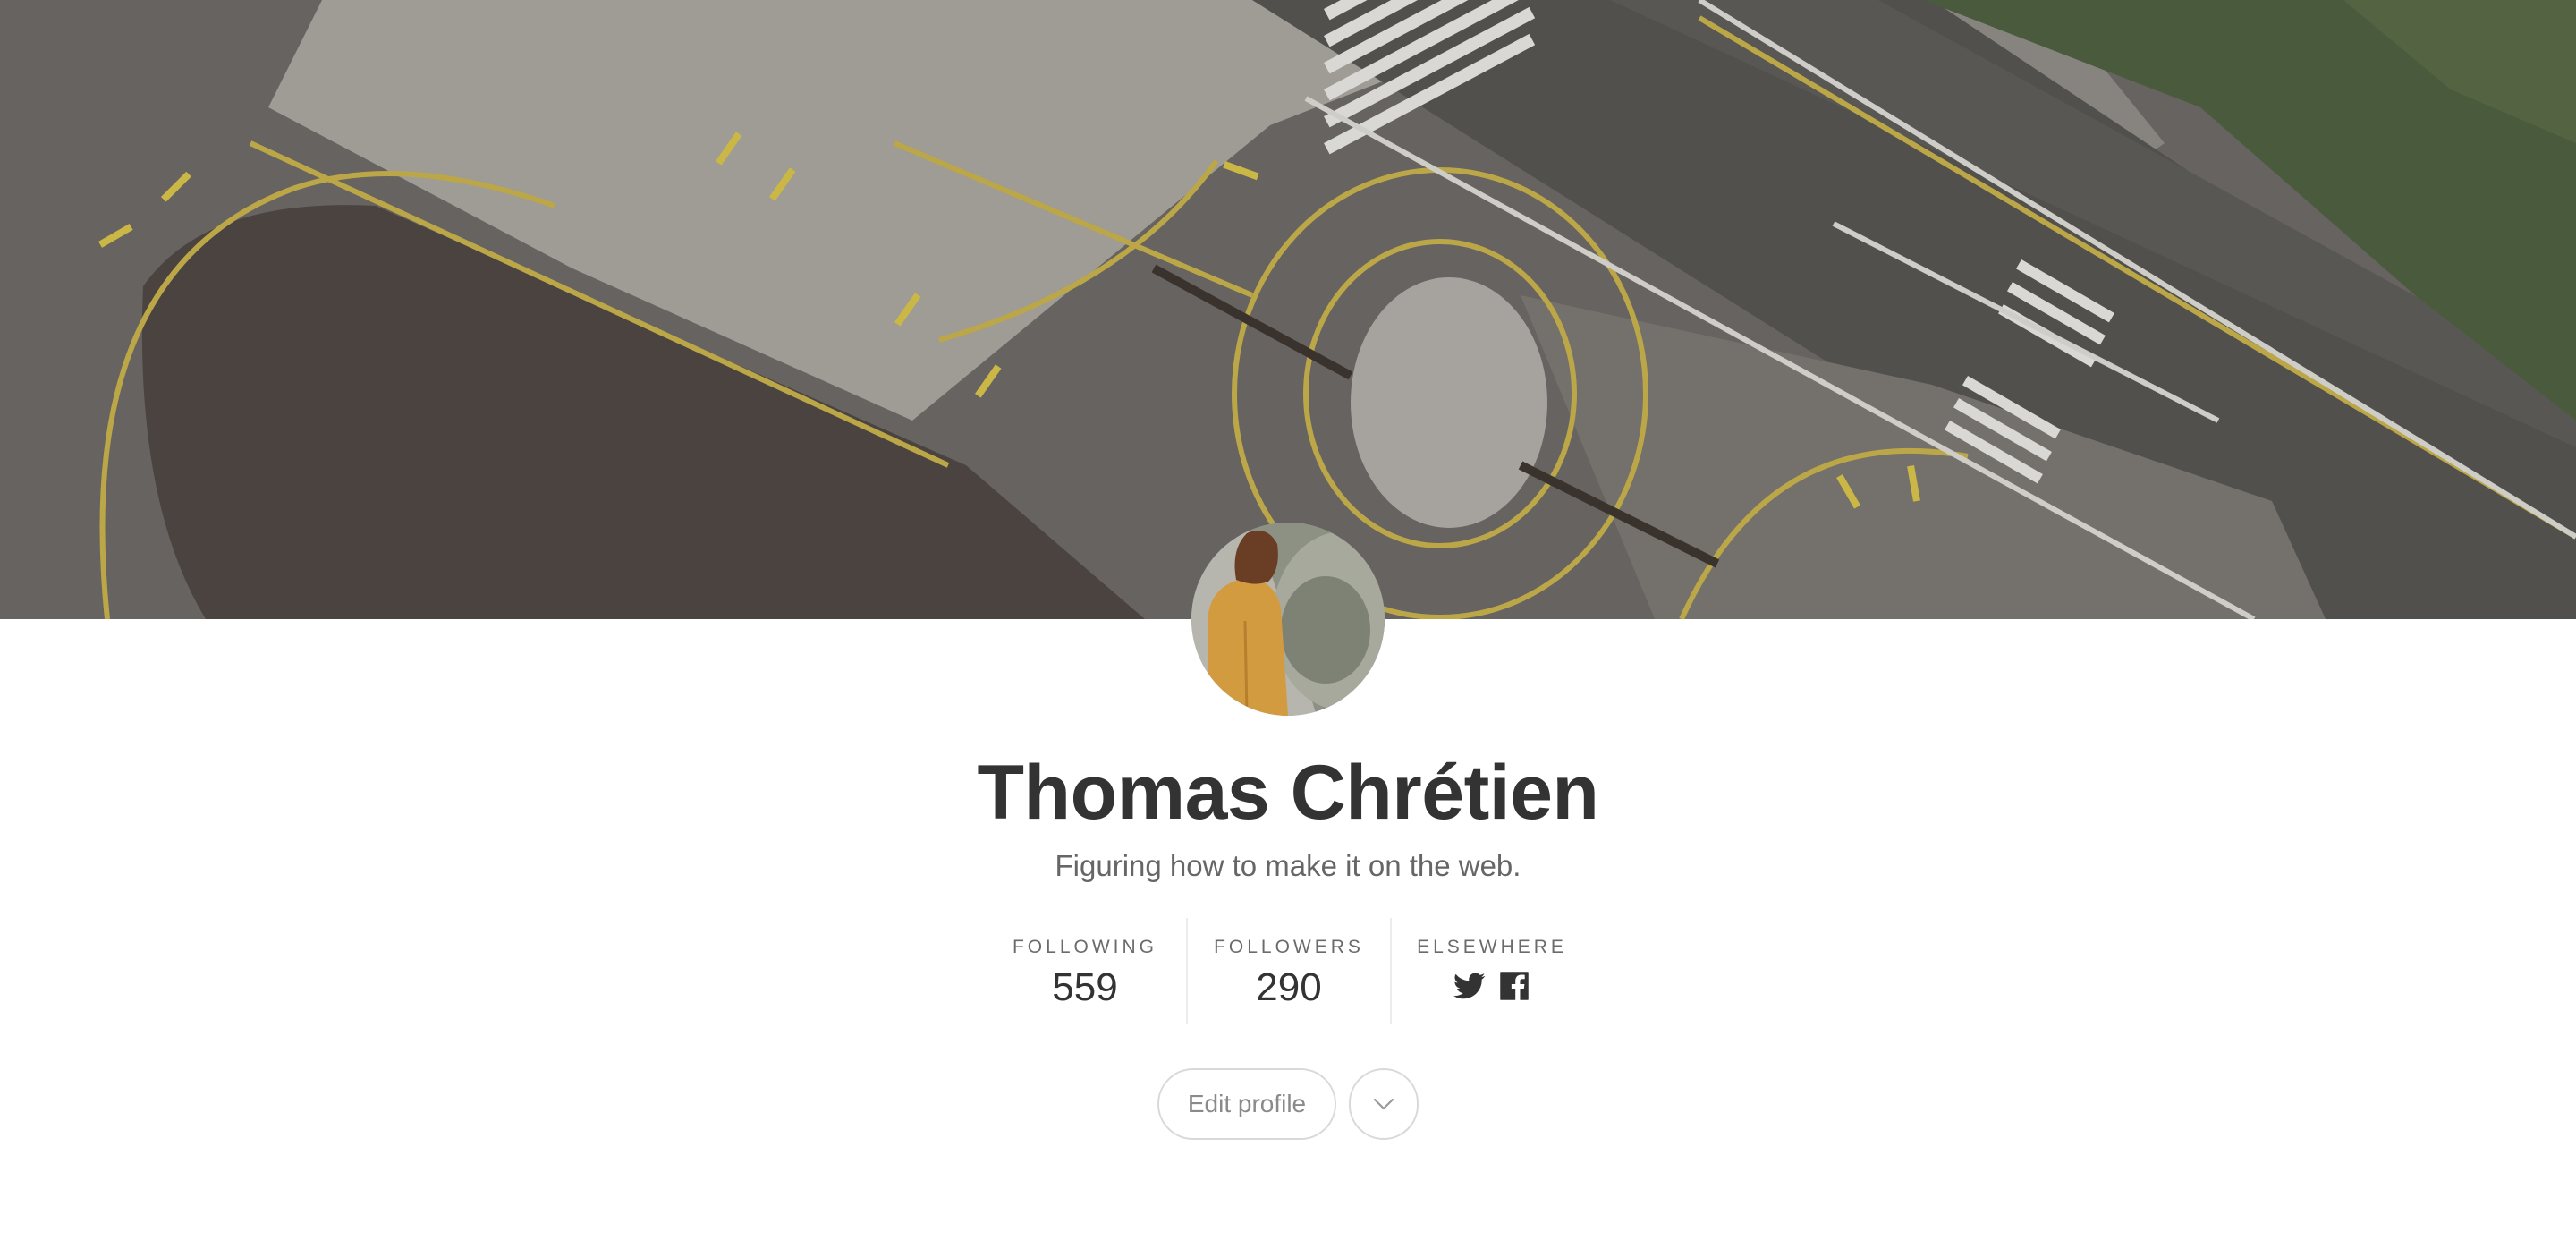  I want to click on profile-stats: FOLLOWING 559 FOLLOWERS 290 ELSEWHERE, so click(1288, 971).